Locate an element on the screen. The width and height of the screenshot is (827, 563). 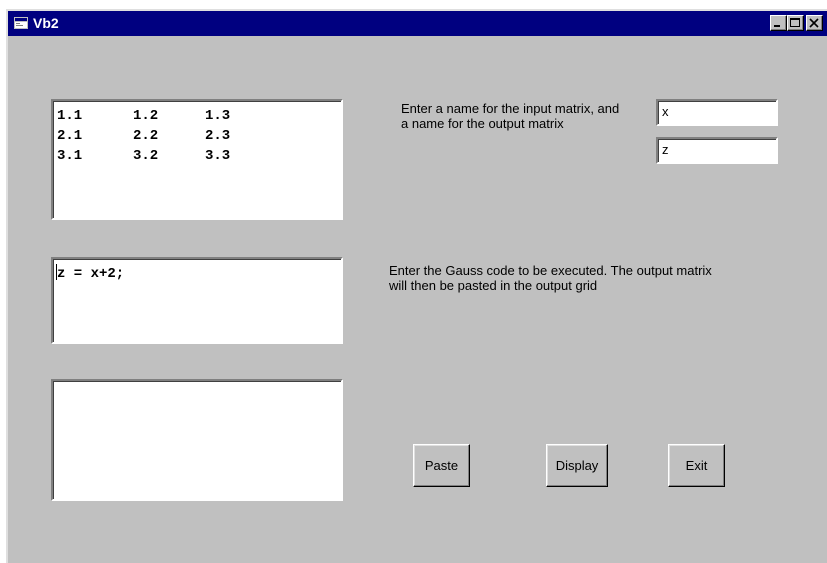
grid-cell: 3.2 is located at coordinates (145, 156).